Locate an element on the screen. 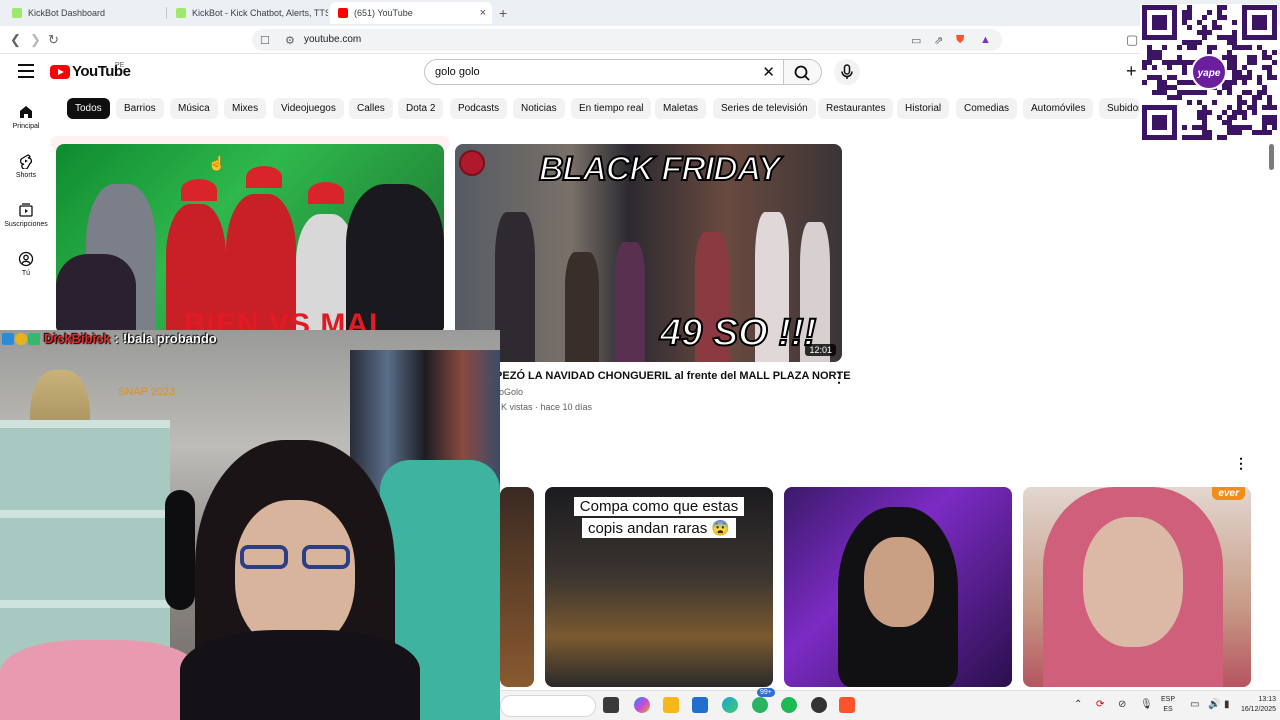 The image size is (1280, 720). close-tab-icon: × is located at coordinates (483, 13).